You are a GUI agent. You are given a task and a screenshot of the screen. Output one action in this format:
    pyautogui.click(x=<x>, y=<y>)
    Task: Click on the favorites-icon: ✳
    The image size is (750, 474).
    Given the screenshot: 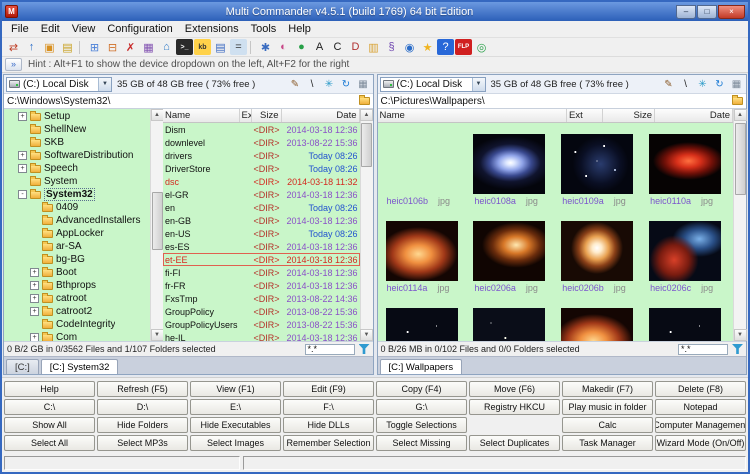 What is the action you would take?
    pyautogui.click(x=702, y=84)
    